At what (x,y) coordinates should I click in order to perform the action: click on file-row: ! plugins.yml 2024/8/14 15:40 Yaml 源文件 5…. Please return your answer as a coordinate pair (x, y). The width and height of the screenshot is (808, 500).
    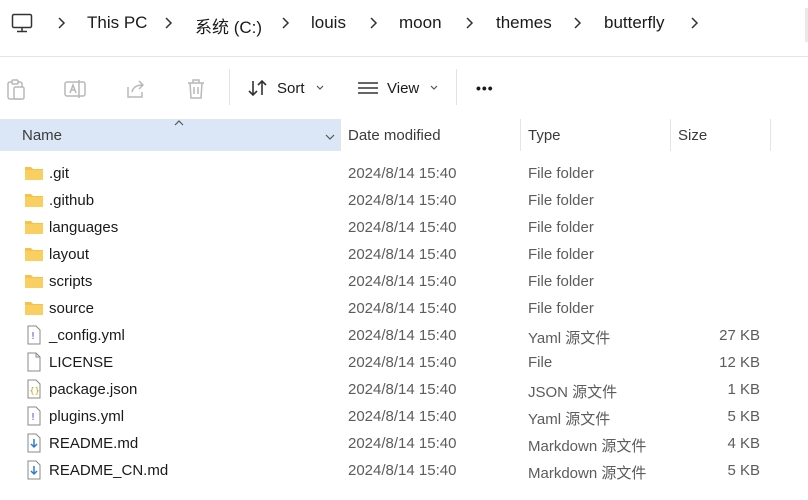
    Looking at the image, I should click on (404, 416).